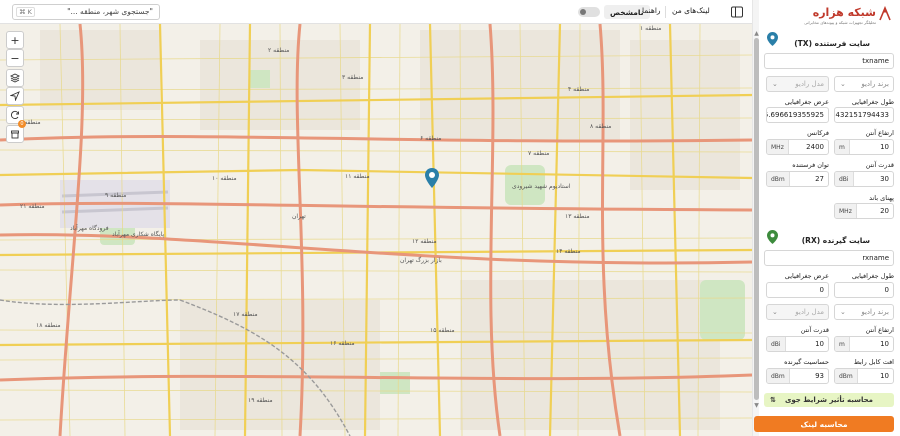 The width and height of the screenshot is (900, 436). Describe the element at coordinates (797, 115) in the screenshot. I see `tx-lat-input: 35.696619355925` at that location.